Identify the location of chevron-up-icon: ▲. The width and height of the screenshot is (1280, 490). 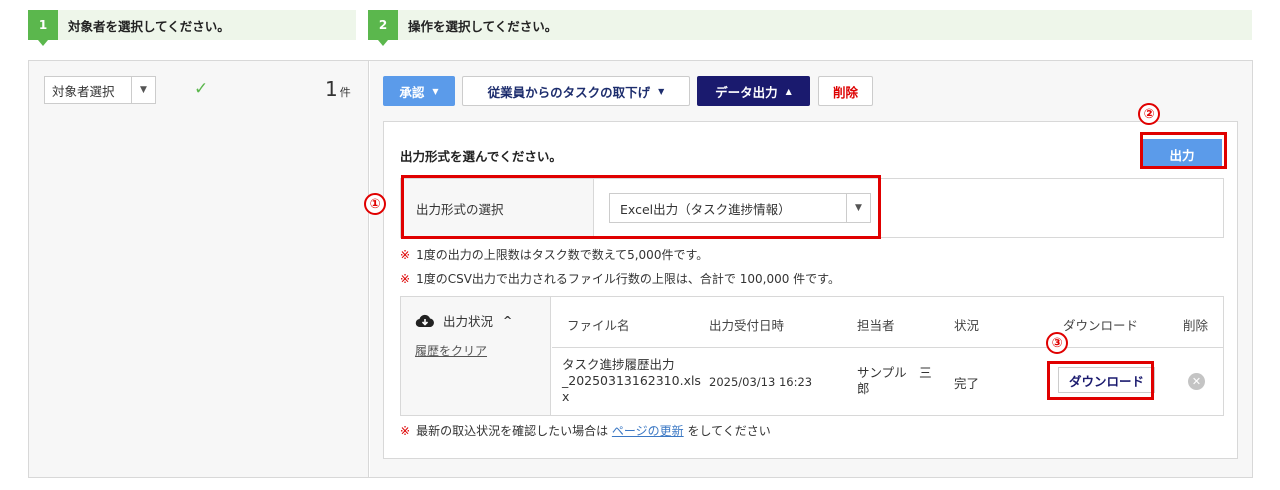
(788, 91).